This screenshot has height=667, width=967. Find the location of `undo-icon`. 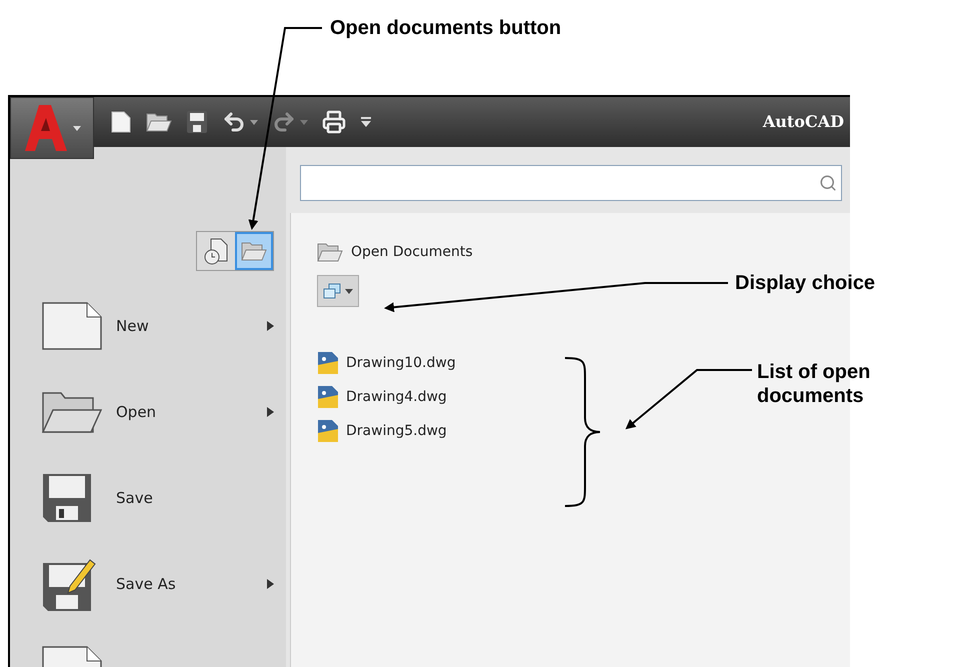

undo-icon is located at coordinates (234, 122).